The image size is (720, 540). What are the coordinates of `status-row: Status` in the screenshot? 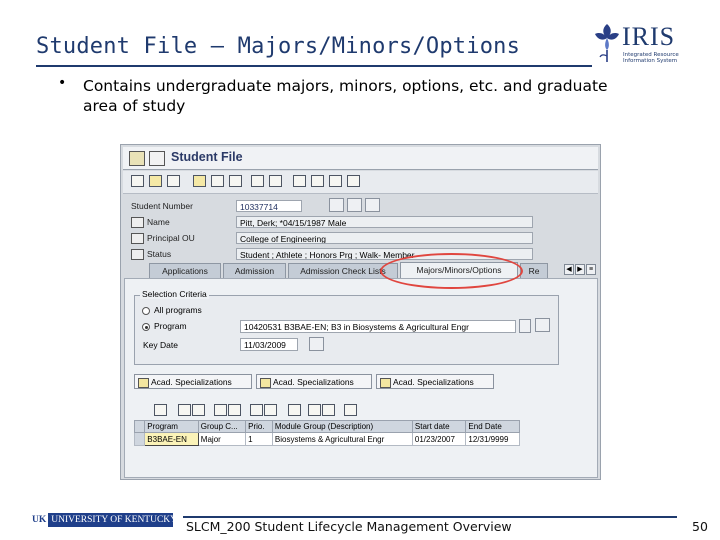 It's located at (151, 255).